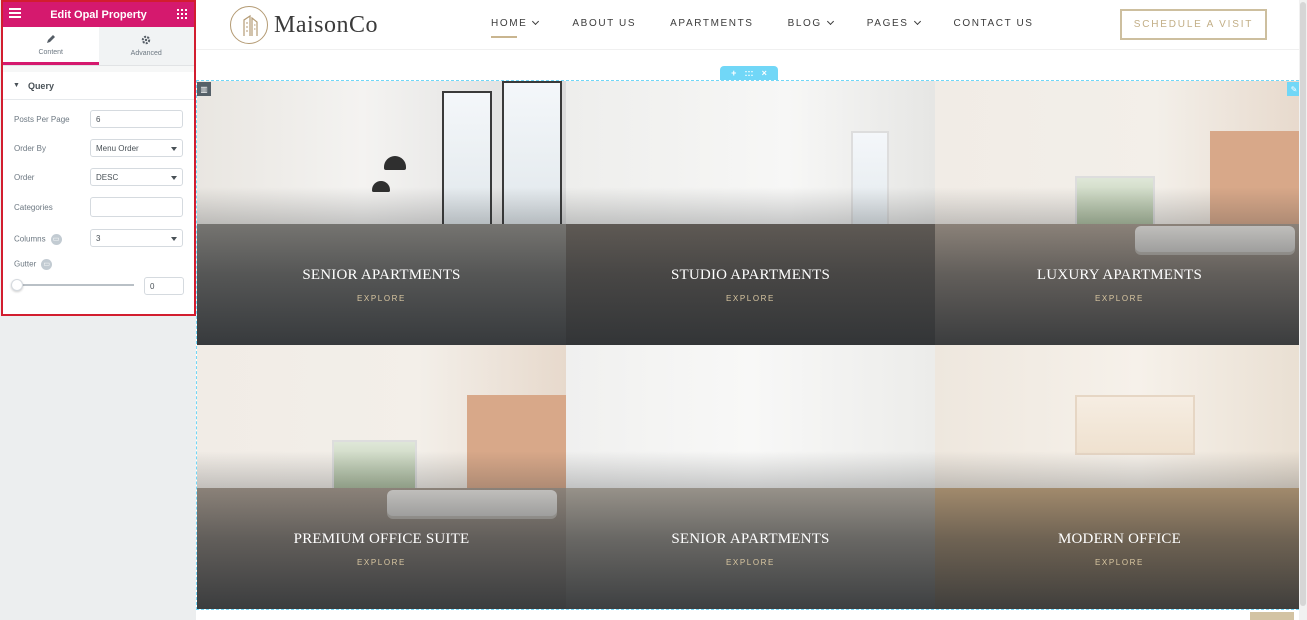 The width and height of the screenshot is (1307, 620). What do you see at coordinates (1193, 24) in the screenshot?
I see `schedule-visit-button: SCHEDULE A VISIT` at bounding box center [1193, 24].